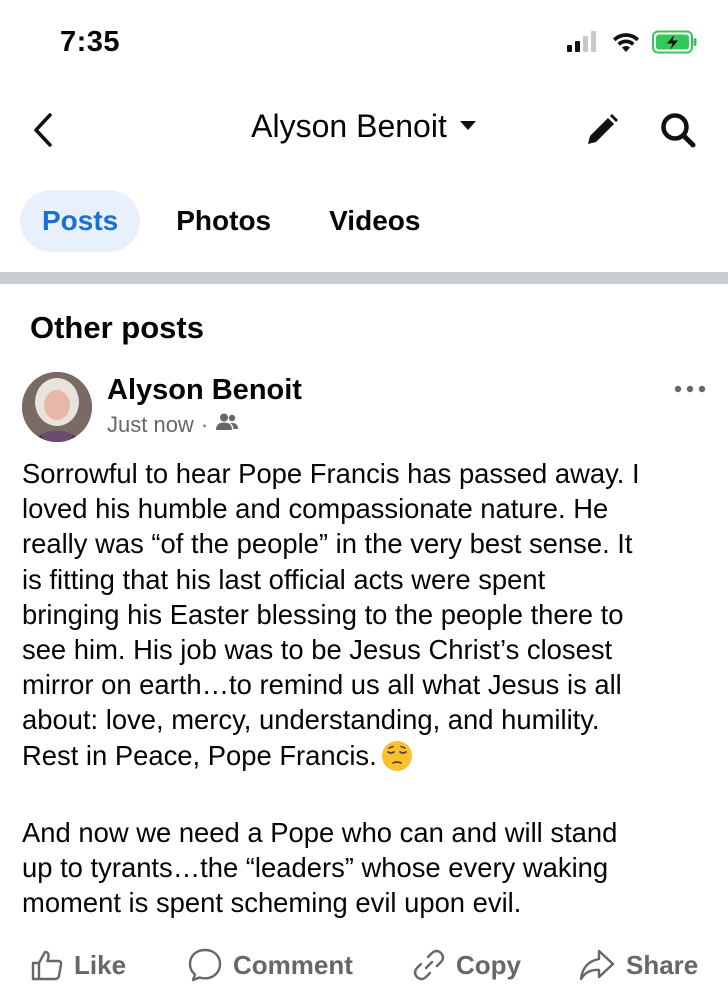 This screenshot has height=1000, width=728. What do you see at coordinates (150, 425) in the screenshot?
I see `post-timestamp: Just now` at bounding box center [150, 425].